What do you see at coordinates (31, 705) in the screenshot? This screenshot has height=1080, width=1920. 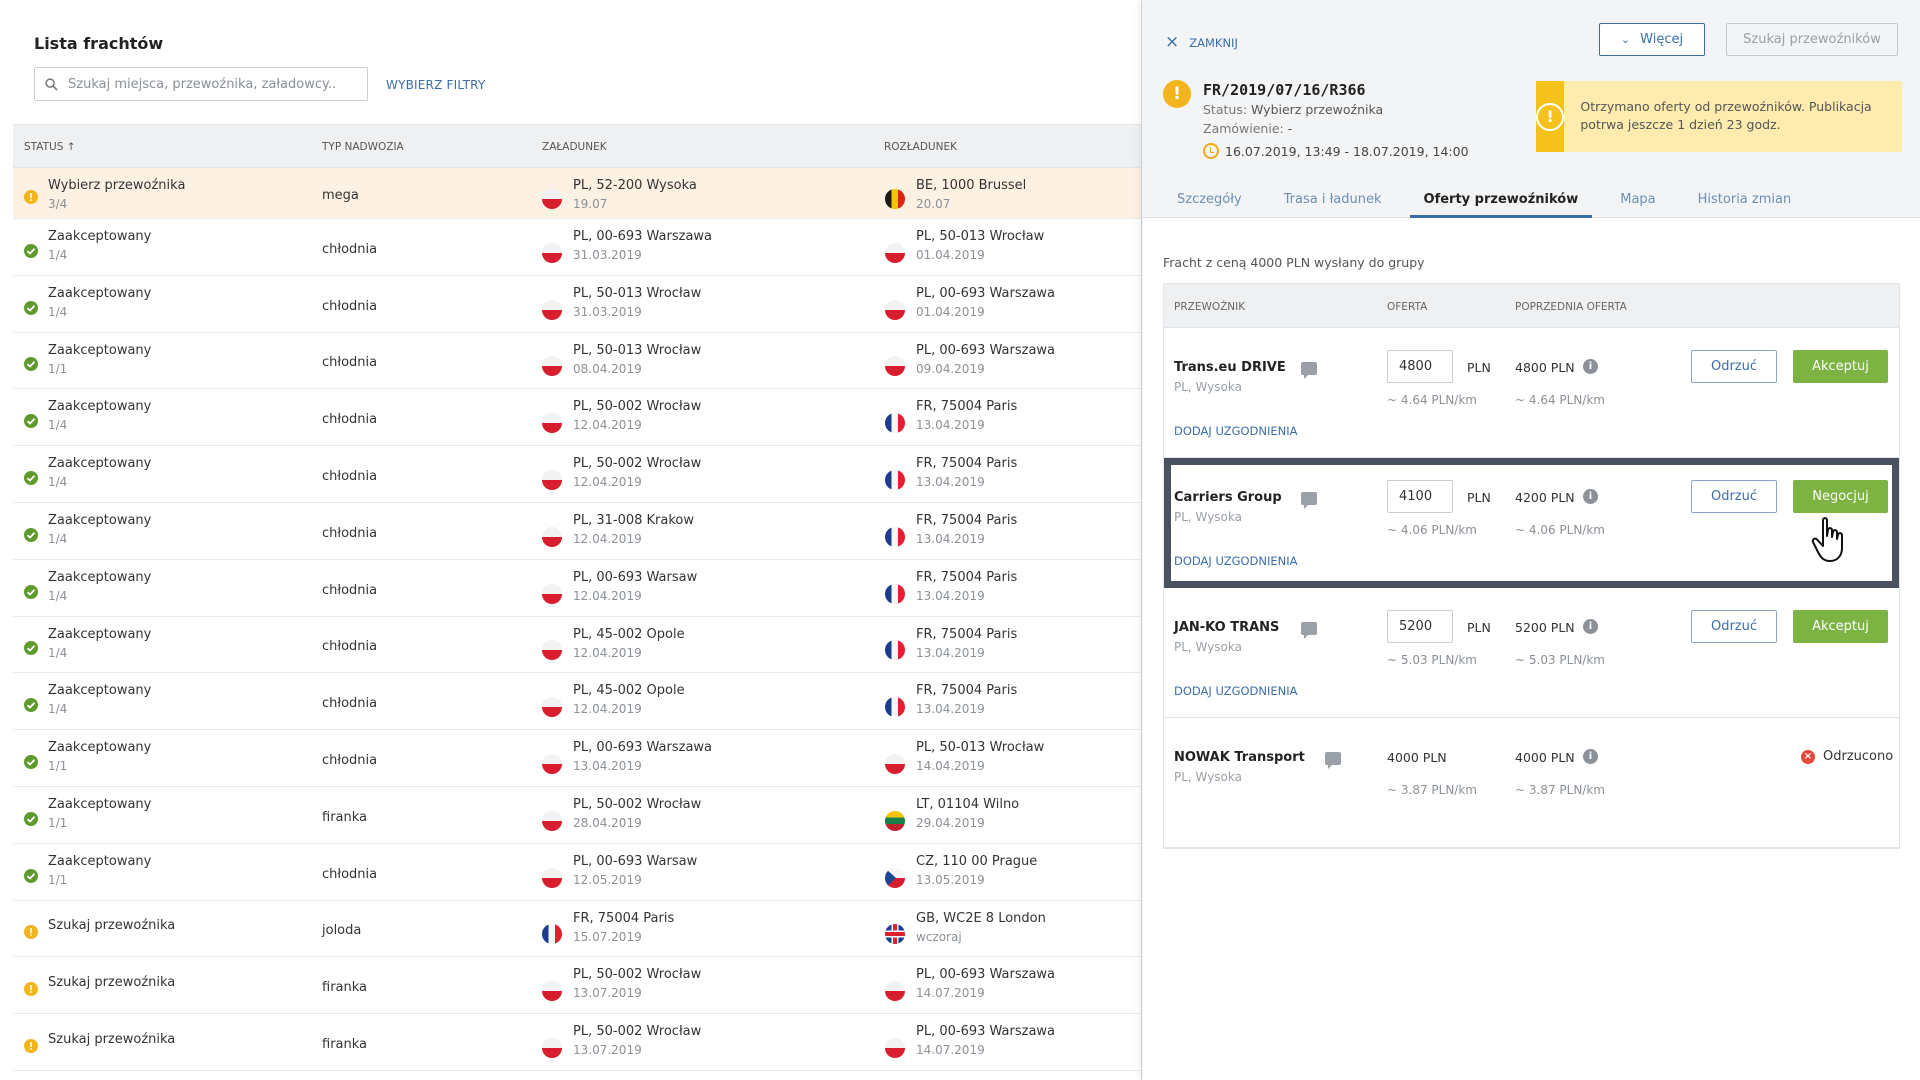 I see `check-circle-icon` at bounding box center [31, 705].